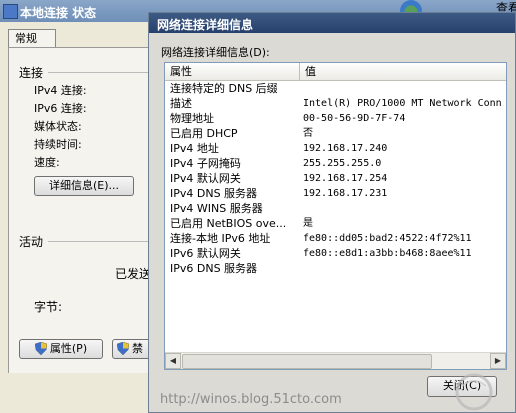 The height and width of the screenshot is (413, 516). I want to click on property-cell: IPv4 DNS 服务器, so click(214, 193).